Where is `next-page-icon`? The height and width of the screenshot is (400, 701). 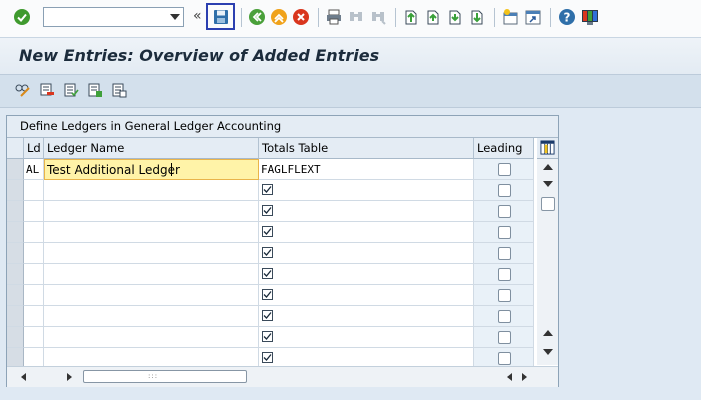
next-page-icon is located at coordinates (455, 17).